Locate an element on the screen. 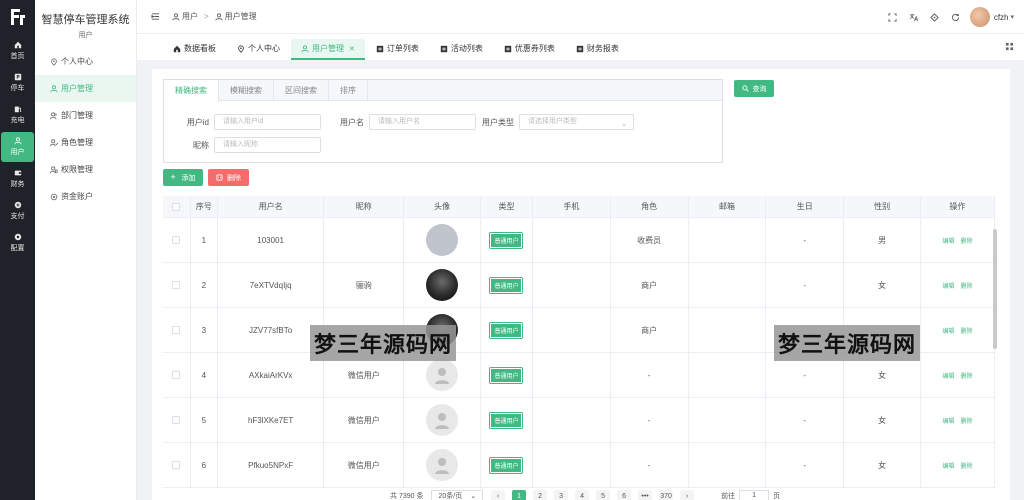 The height and width of the screenshot is (500, 1024). rail-item-4: 财务 is located at coordinates (17, 179).